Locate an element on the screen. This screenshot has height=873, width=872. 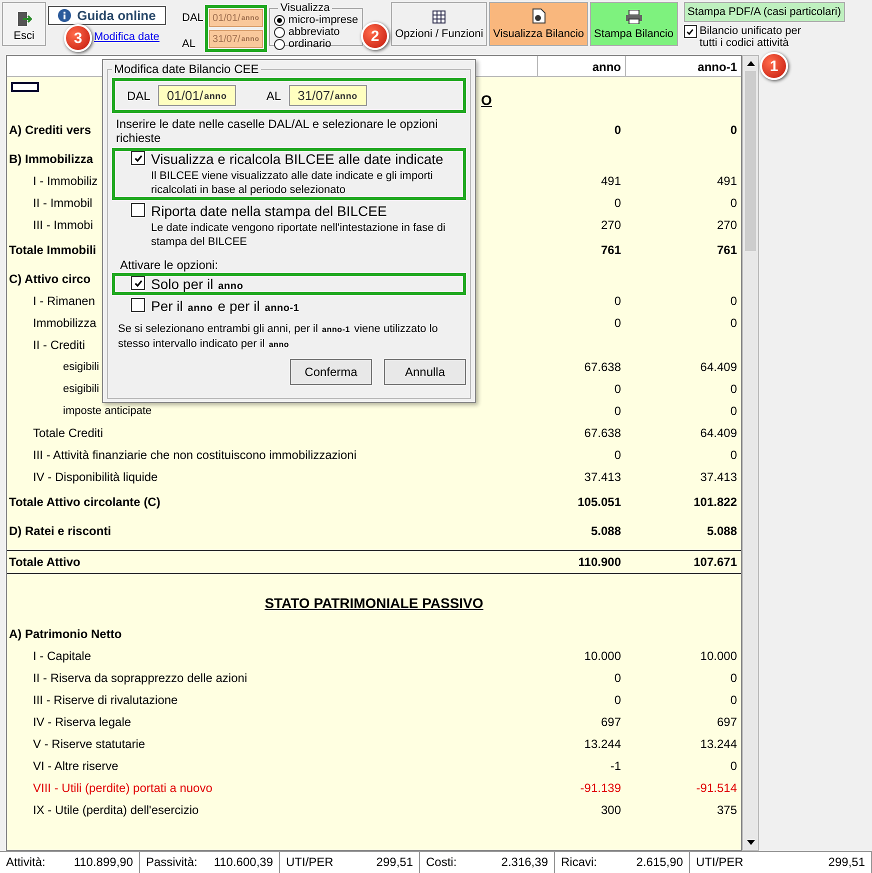
row-label: VI - Altre riserve is located at coordinates (75, 766).